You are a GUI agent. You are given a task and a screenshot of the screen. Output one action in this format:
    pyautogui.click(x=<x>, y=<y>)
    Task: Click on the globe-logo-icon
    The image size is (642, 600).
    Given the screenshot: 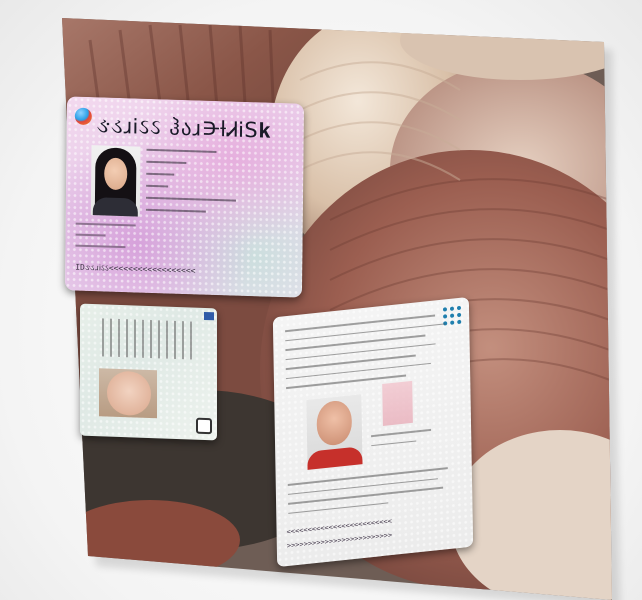 What is the action you would take?
    pyautogui.click(x=83, y=116)
    